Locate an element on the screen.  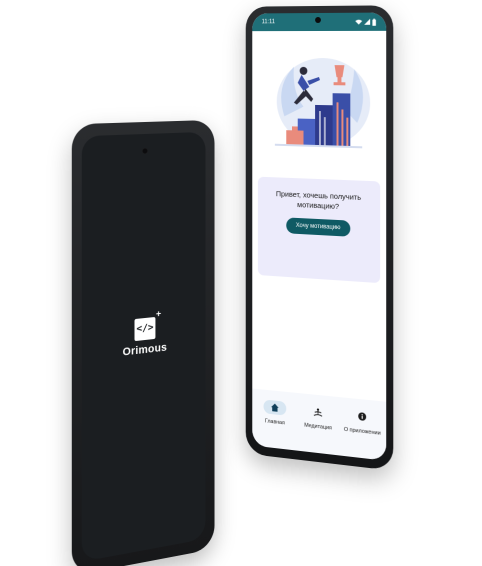
info-icon is located at coordinates (362, 416).